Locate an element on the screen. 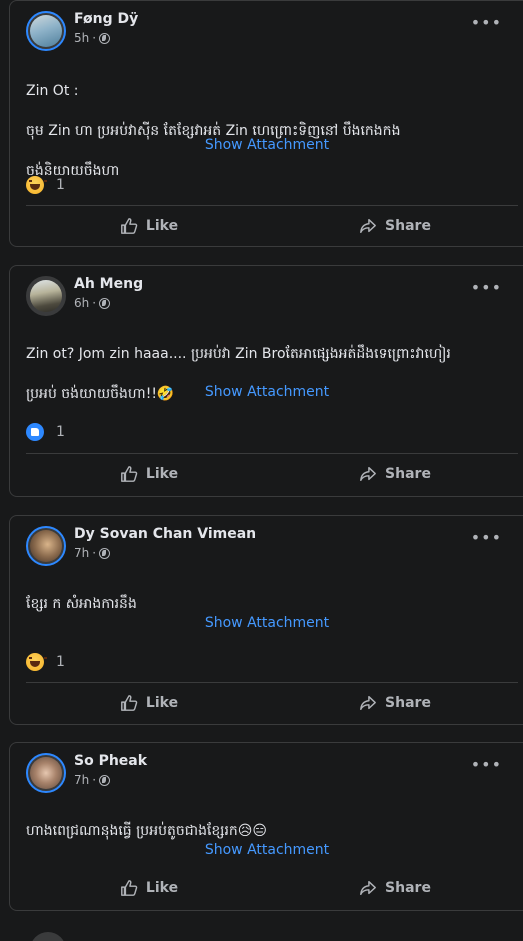 This screenshot has height=941, width=523. author-name: Dy Sovan Chan Vimean is located at coordinates (165, 534).